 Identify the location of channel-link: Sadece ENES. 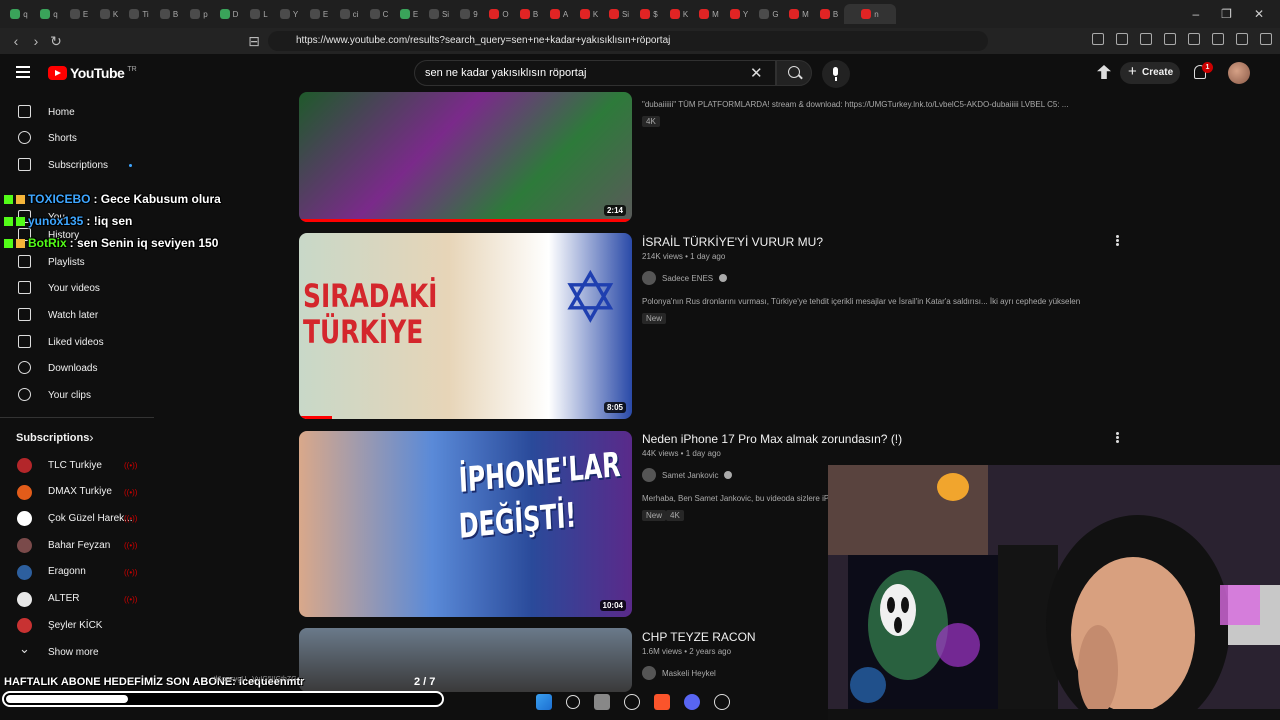
(685, 278).